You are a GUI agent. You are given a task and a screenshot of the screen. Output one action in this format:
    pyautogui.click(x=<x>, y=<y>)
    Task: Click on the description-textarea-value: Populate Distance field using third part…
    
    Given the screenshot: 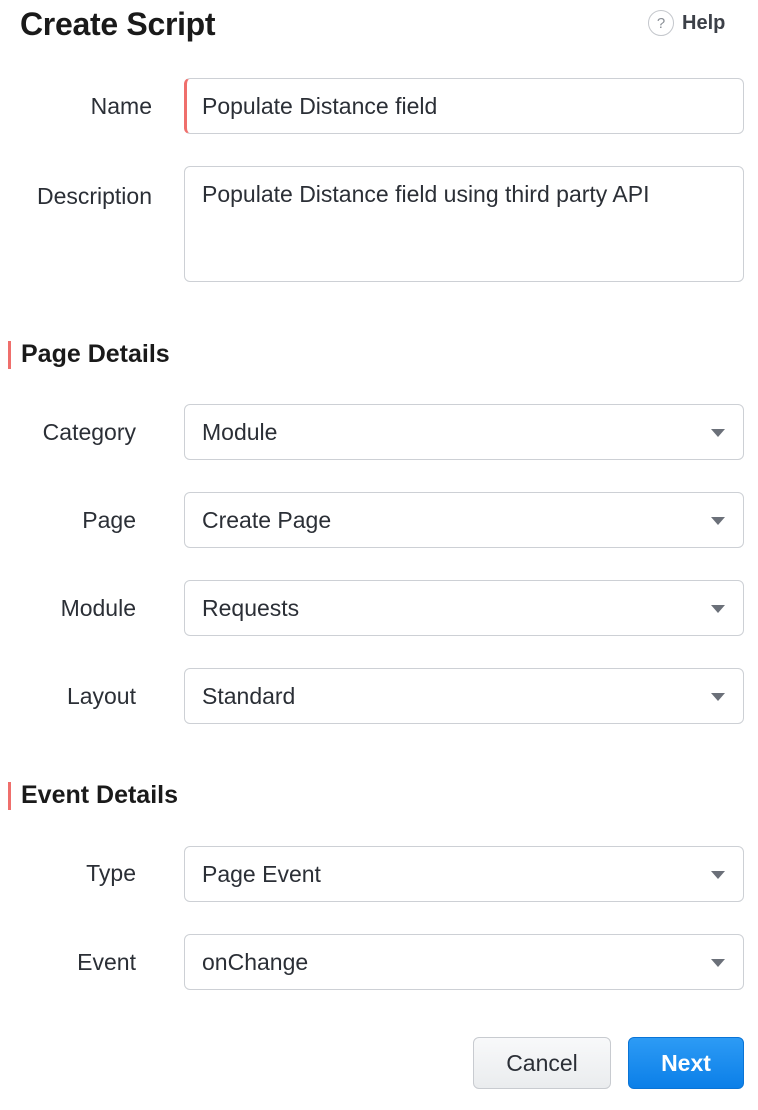 What is the action you would take?
    pyautogui.click(x=426, y=194)
    